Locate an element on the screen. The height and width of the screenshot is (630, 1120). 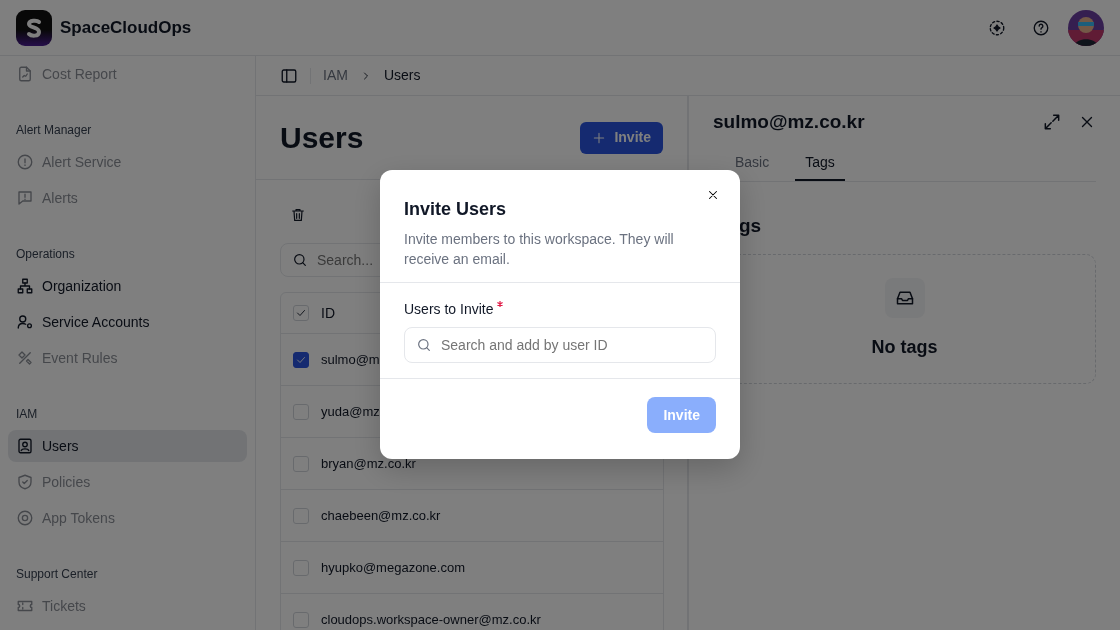
table-cell-text: yuda@mz is located at coordinates (350, 411).